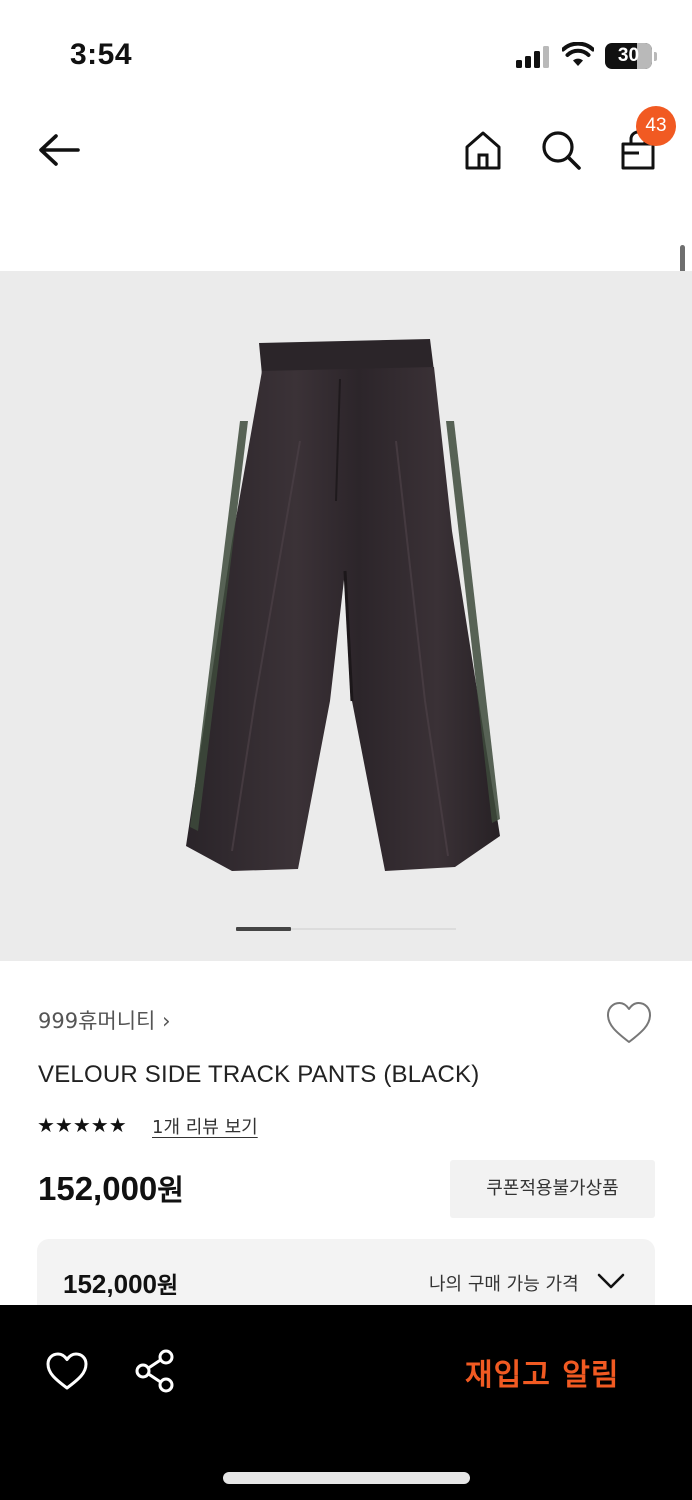 The image size is (692, 1500). I want to click on cellular-signal-icon, so click(534, 57).